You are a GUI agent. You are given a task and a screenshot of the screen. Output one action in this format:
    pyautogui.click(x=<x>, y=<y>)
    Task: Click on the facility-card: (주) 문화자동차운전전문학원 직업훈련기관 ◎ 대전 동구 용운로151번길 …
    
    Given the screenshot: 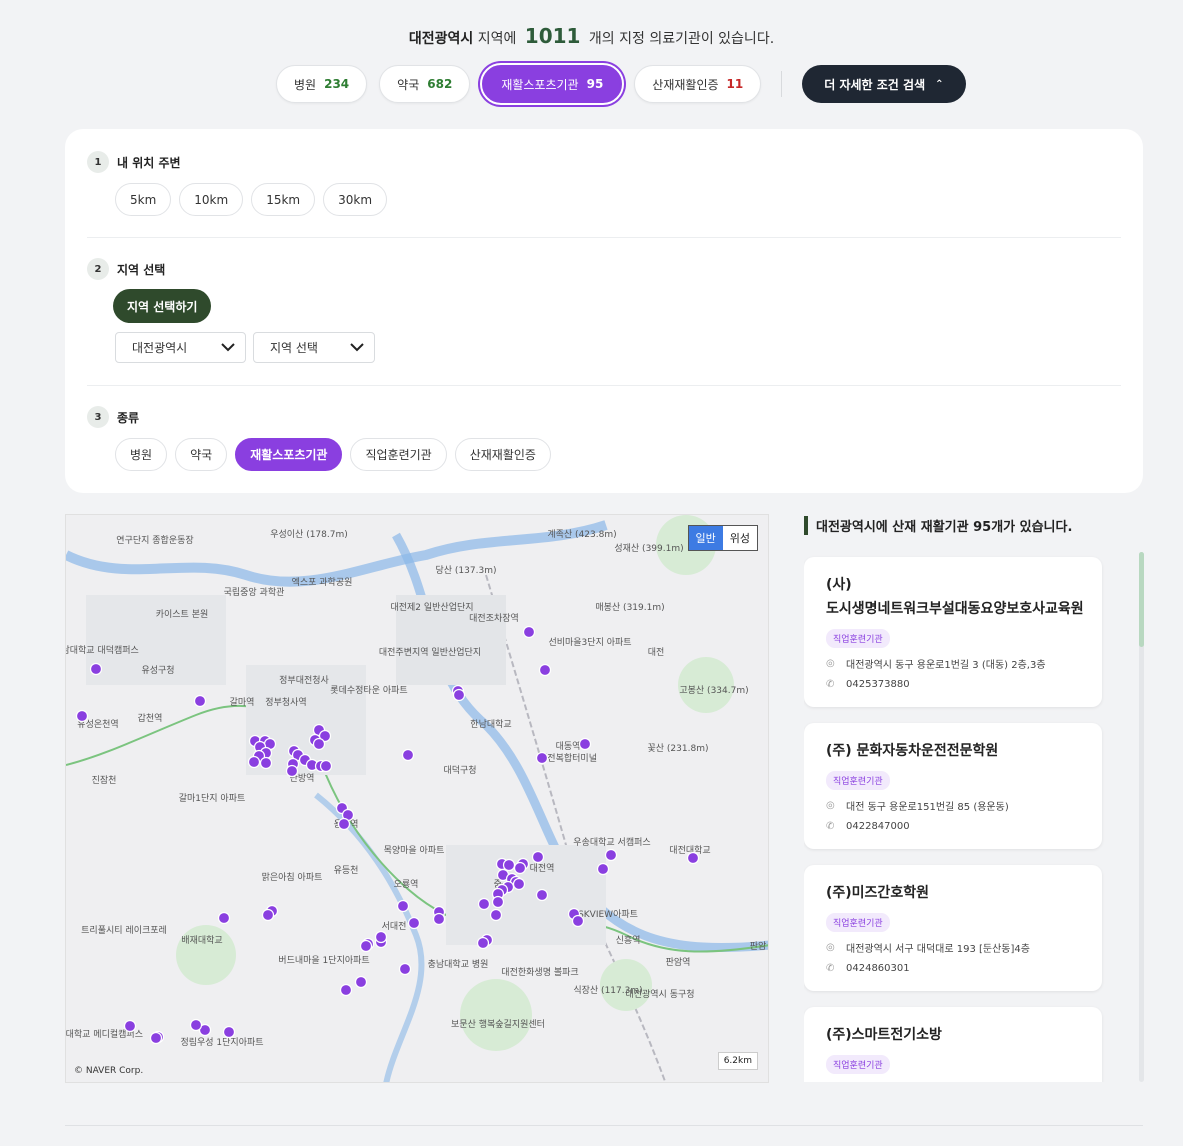 What is the action you would take?
    pyautogui.click(x=953, y=786)
    